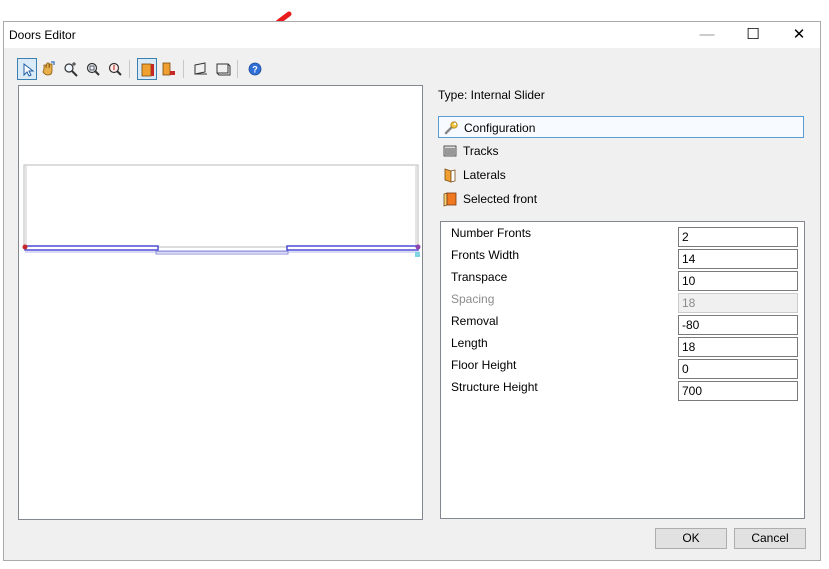  What do you see at coordinates (484, 365) in the screenshot?
I see `property-label: Floor Height` at bounding box center [484, 365].